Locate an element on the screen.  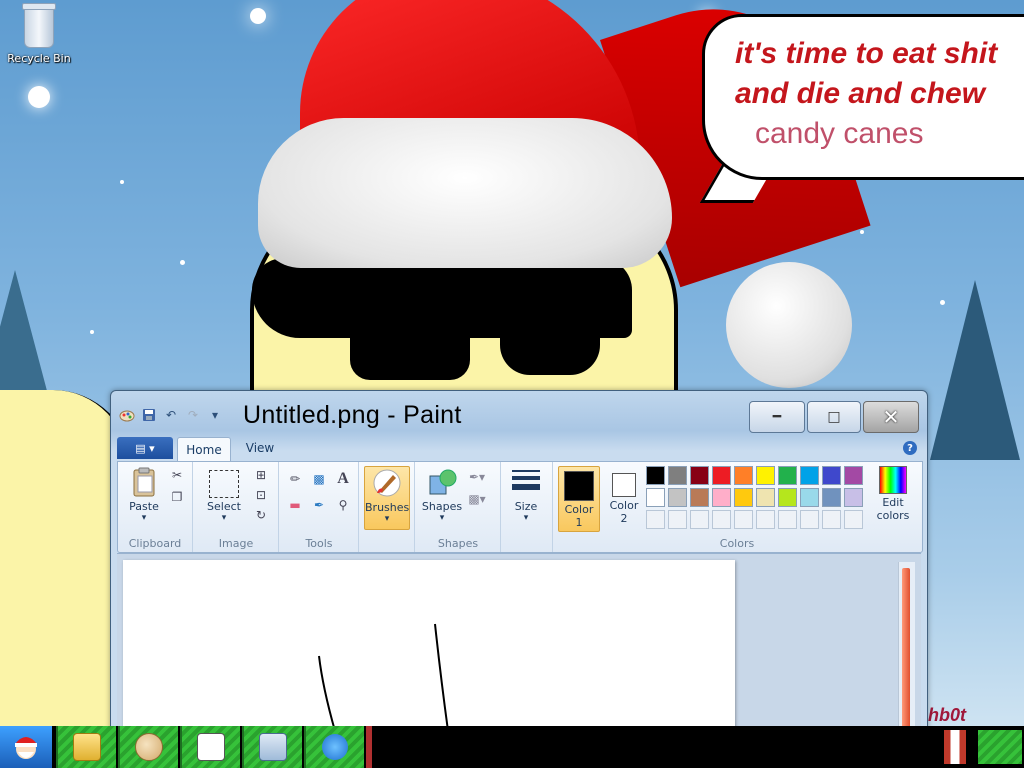
cut-icon: ✂ is located at coordinates (177, 475).